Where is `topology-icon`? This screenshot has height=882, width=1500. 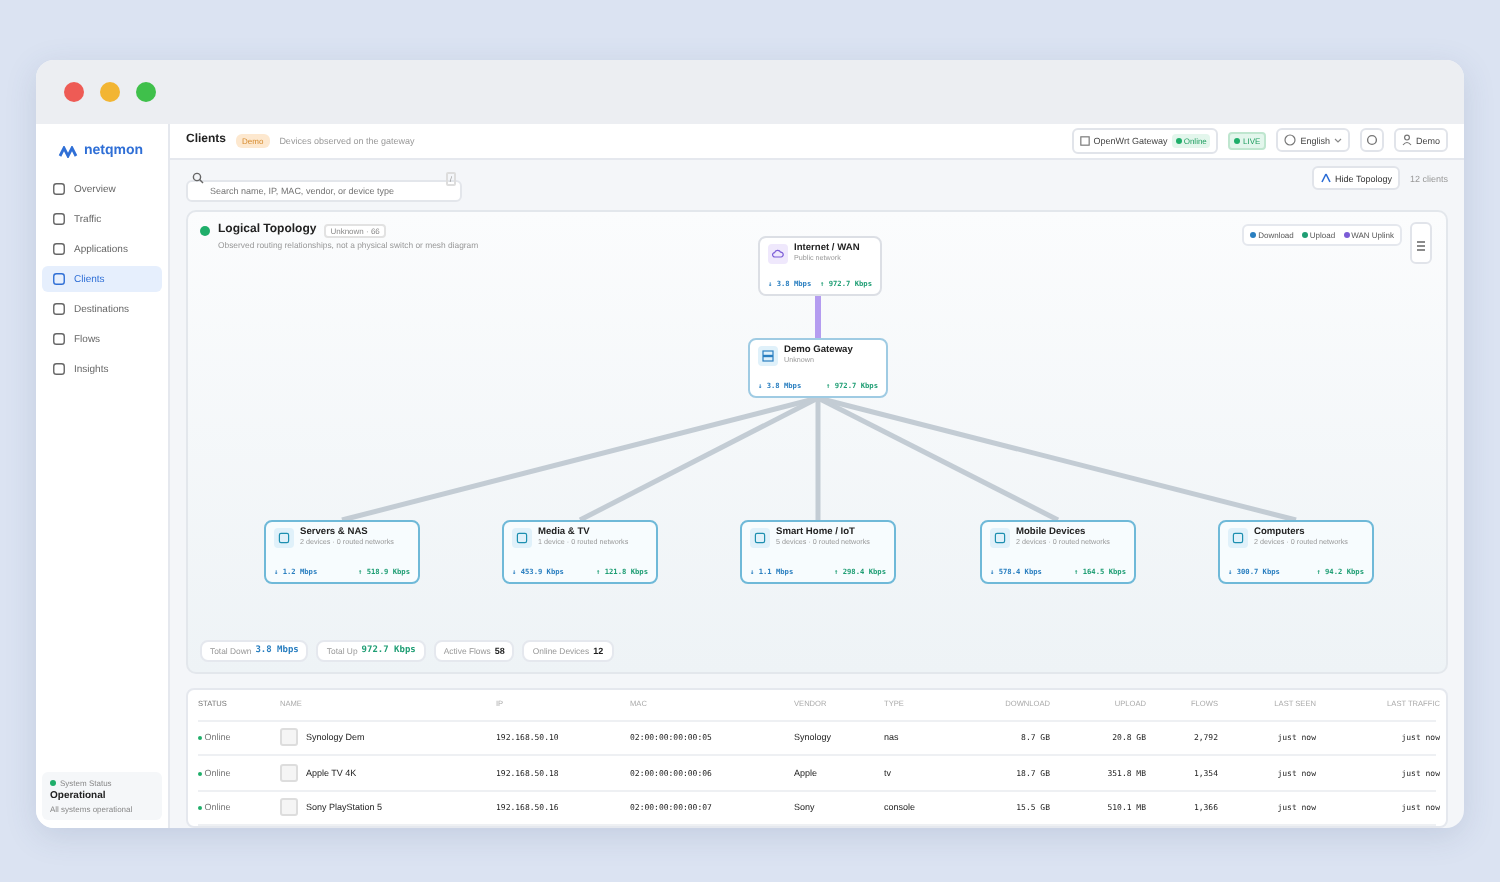
topology-icon is located at coordinates (1325, 178).